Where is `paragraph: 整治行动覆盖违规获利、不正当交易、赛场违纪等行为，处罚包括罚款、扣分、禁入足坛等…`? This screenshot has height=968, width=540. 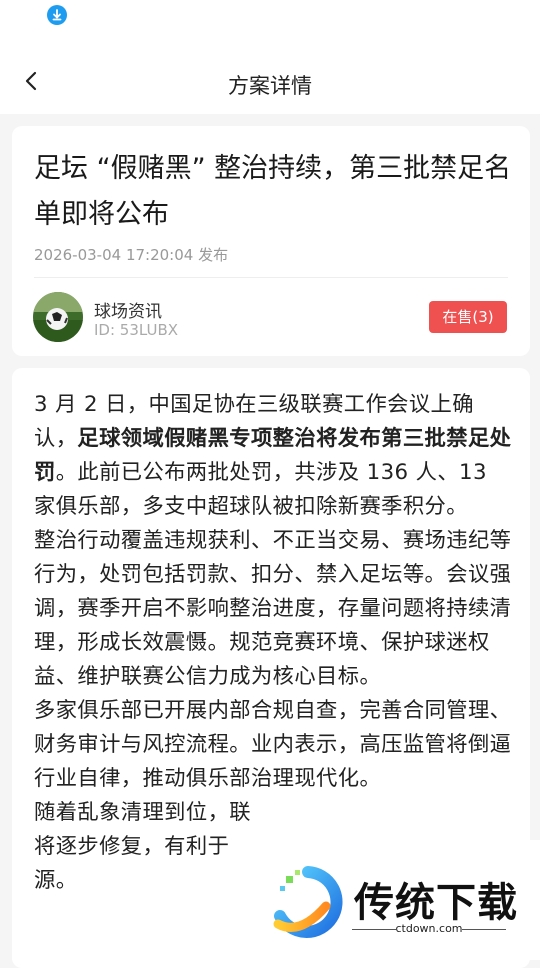
paragraph: 整治行动覆盖违规获利、不正当交易、赛场违纪等行为，处罚包括罚款、扣分、禁入足坛等… is located at coordinates (273, 608).